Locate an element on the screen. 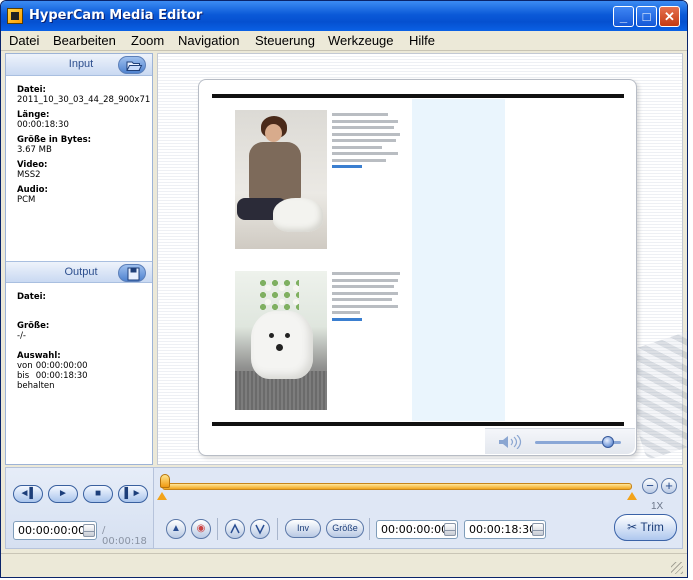  play-button: ► is located at coordinates (63, 494).